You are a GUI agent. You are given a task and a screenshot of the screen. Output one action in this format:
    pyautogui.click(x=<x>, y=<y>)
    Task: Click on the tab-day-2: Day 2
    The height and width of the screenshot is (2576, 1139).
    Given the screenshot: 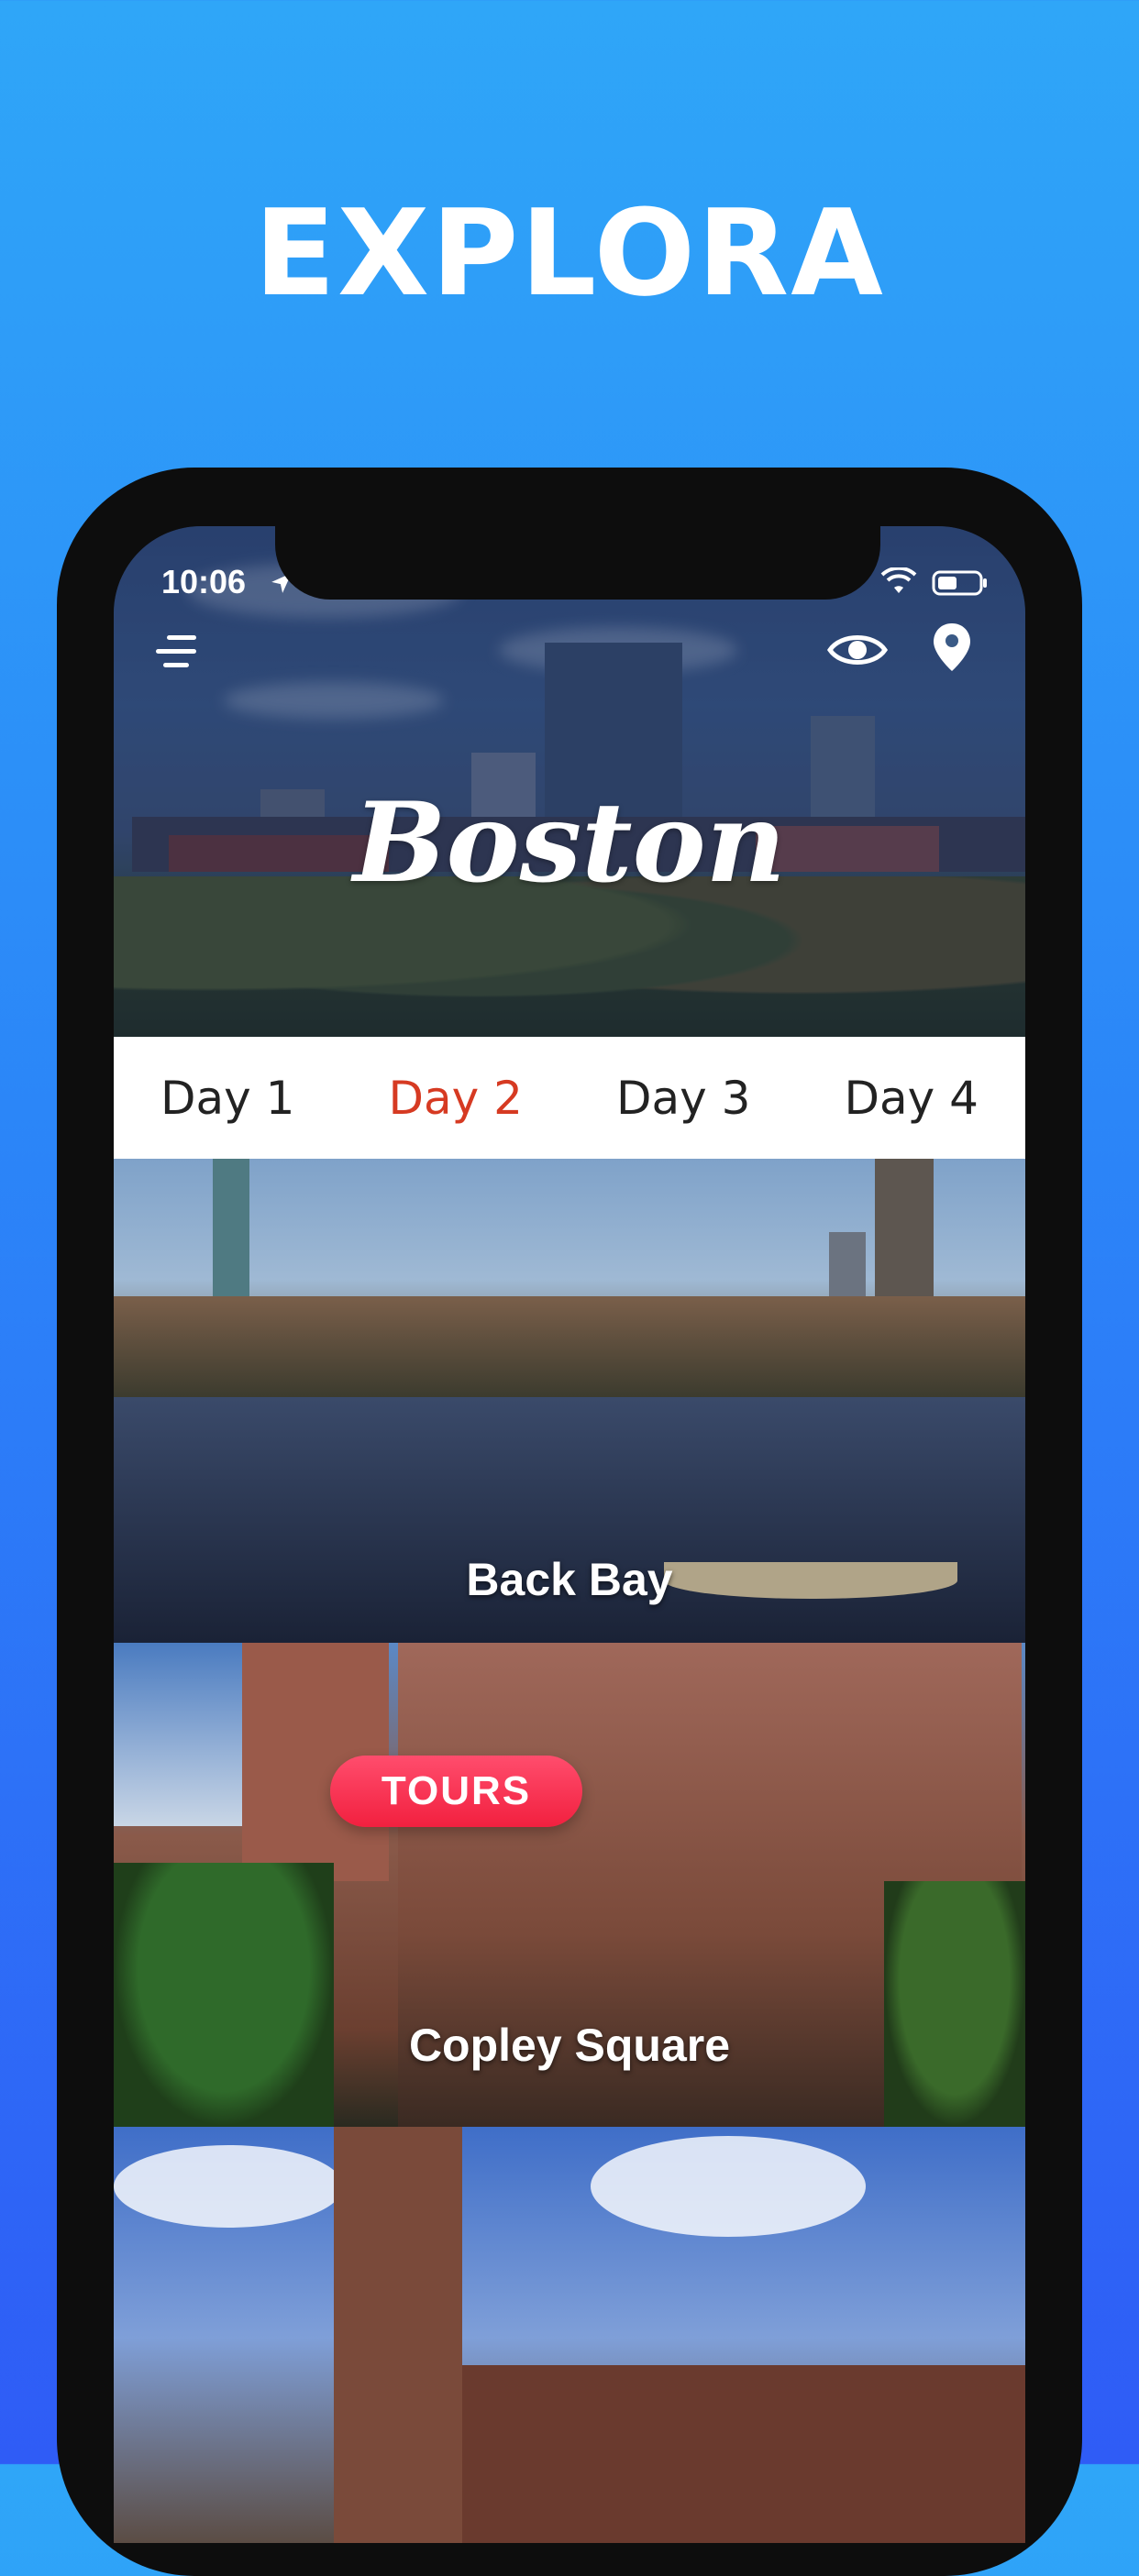 What is the action you would take?
    pyautogui.click(x=456, y=1098)
    